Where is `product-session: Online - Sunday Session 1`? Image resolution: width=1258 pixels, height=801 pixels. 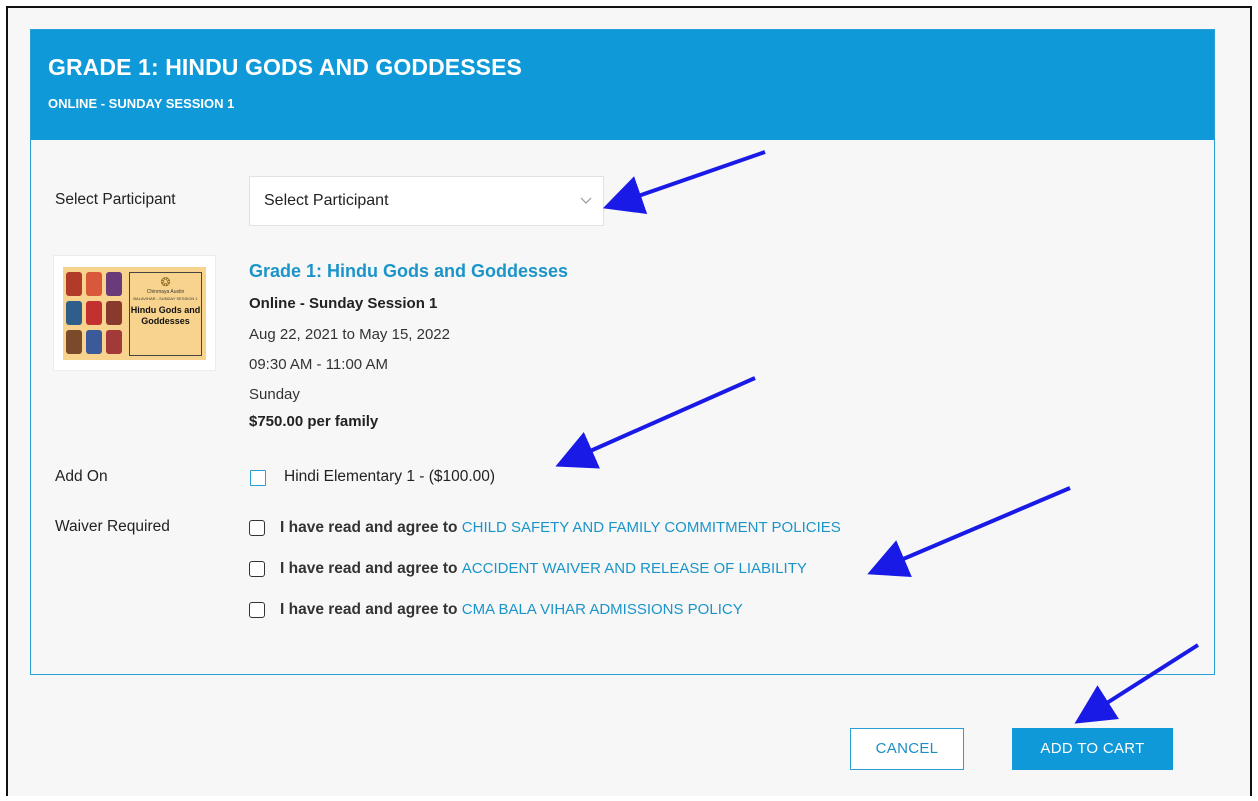
product-session: Online - Sunday Session 1 is located at coordinates (343, 303).